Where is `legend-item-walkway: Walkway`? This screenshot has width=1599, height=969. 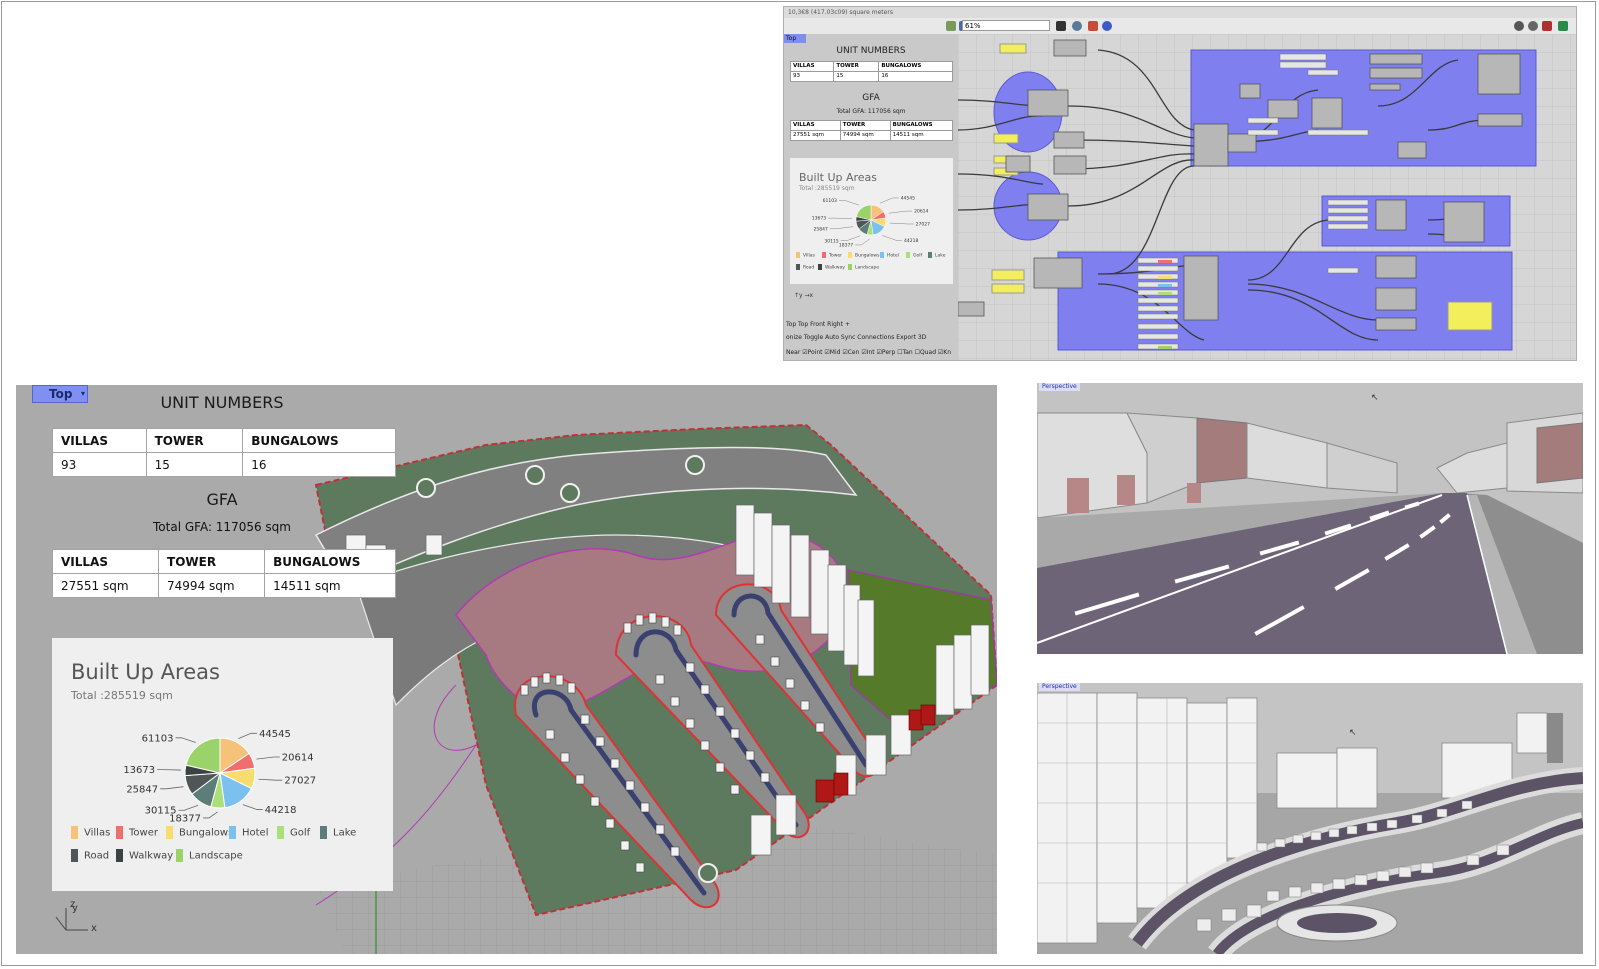
legend-item-walkway: Walkway is located at coordinates (144, 855).